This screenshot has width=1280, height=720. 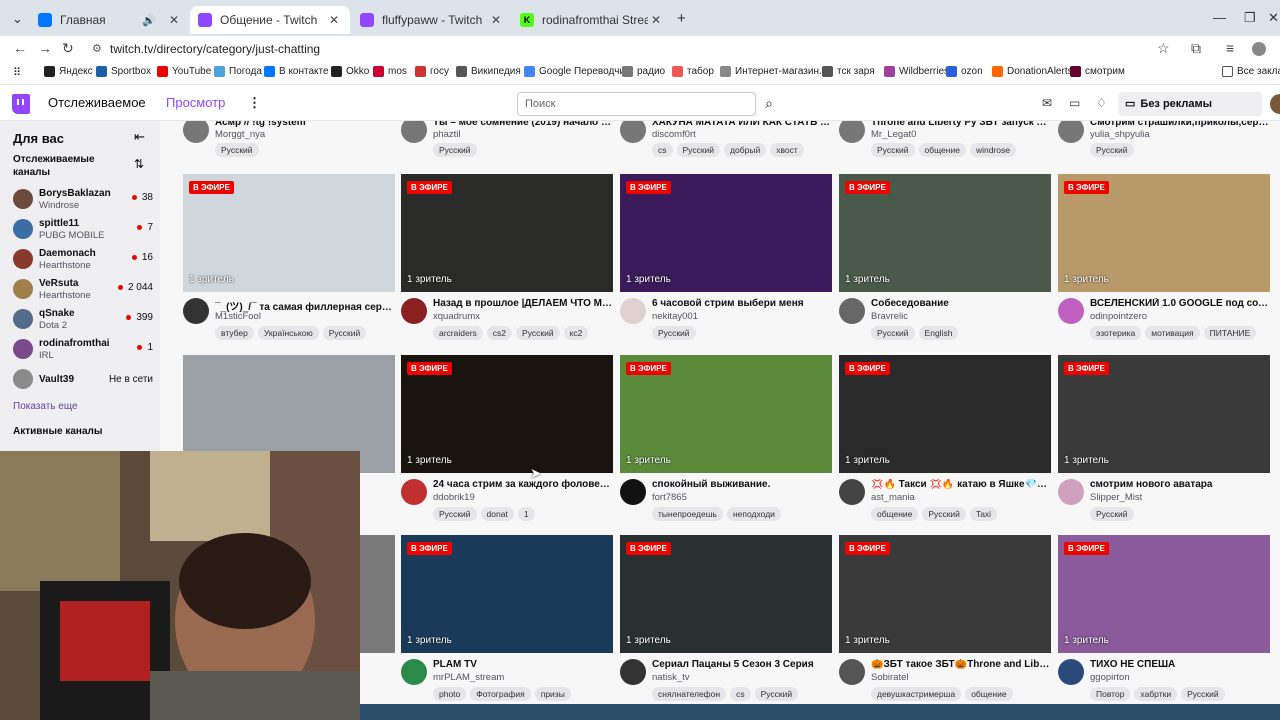 What do you see at coordinates (681, 18) in the screenshot?
I see `new-tab-button: +` at bounding box center [681, 18].